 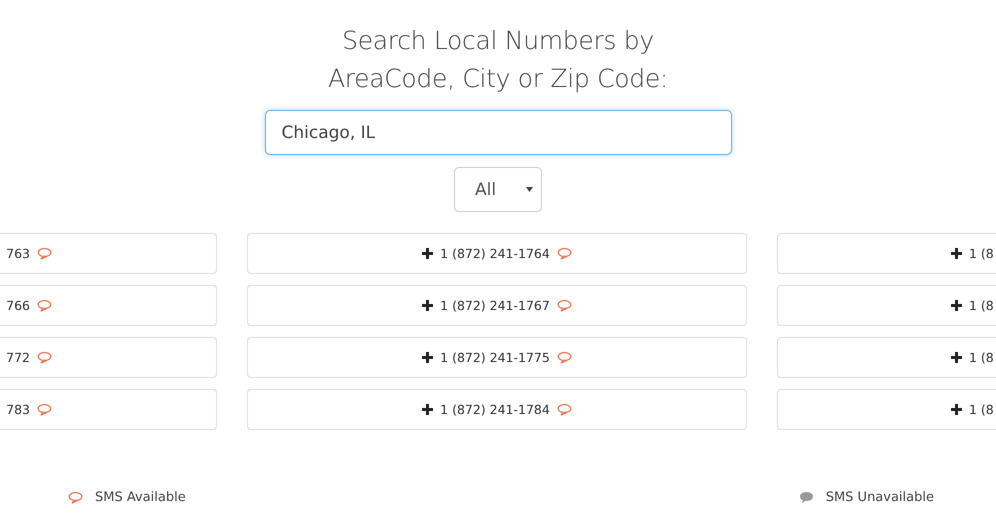 I want to click on filter-dropdown: All, so click(x=498, y=189).